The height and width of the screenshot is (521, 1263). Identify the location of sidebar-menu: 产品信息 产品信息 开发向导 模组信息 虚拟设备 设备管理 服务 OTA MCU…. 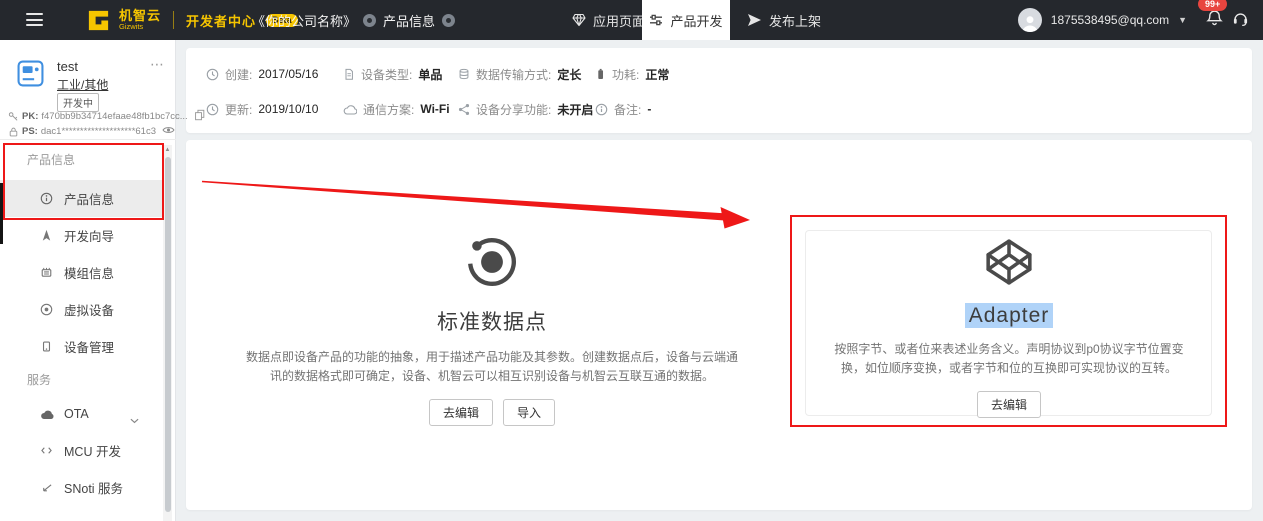
(88, 323).